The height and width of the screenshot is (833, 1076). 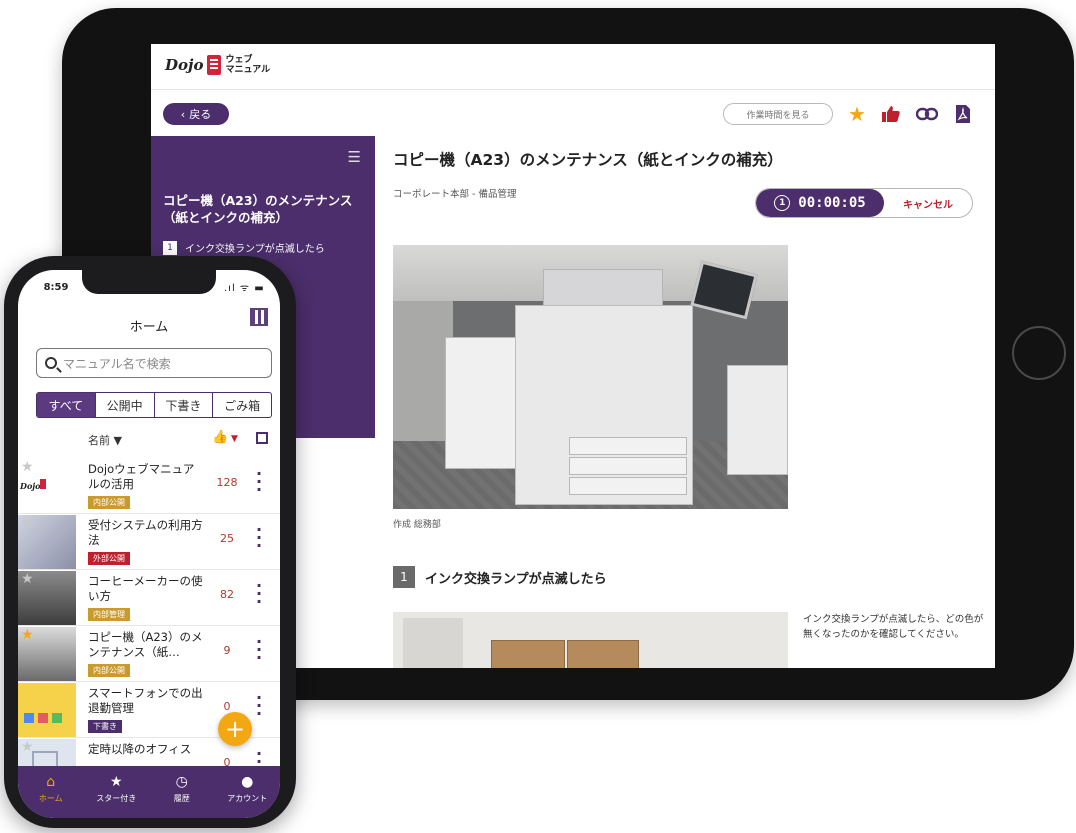 What do you see at coordinates (56, 287) in the screenshot?
I see `status-time: 8:59` at bounding box center [56, 287].